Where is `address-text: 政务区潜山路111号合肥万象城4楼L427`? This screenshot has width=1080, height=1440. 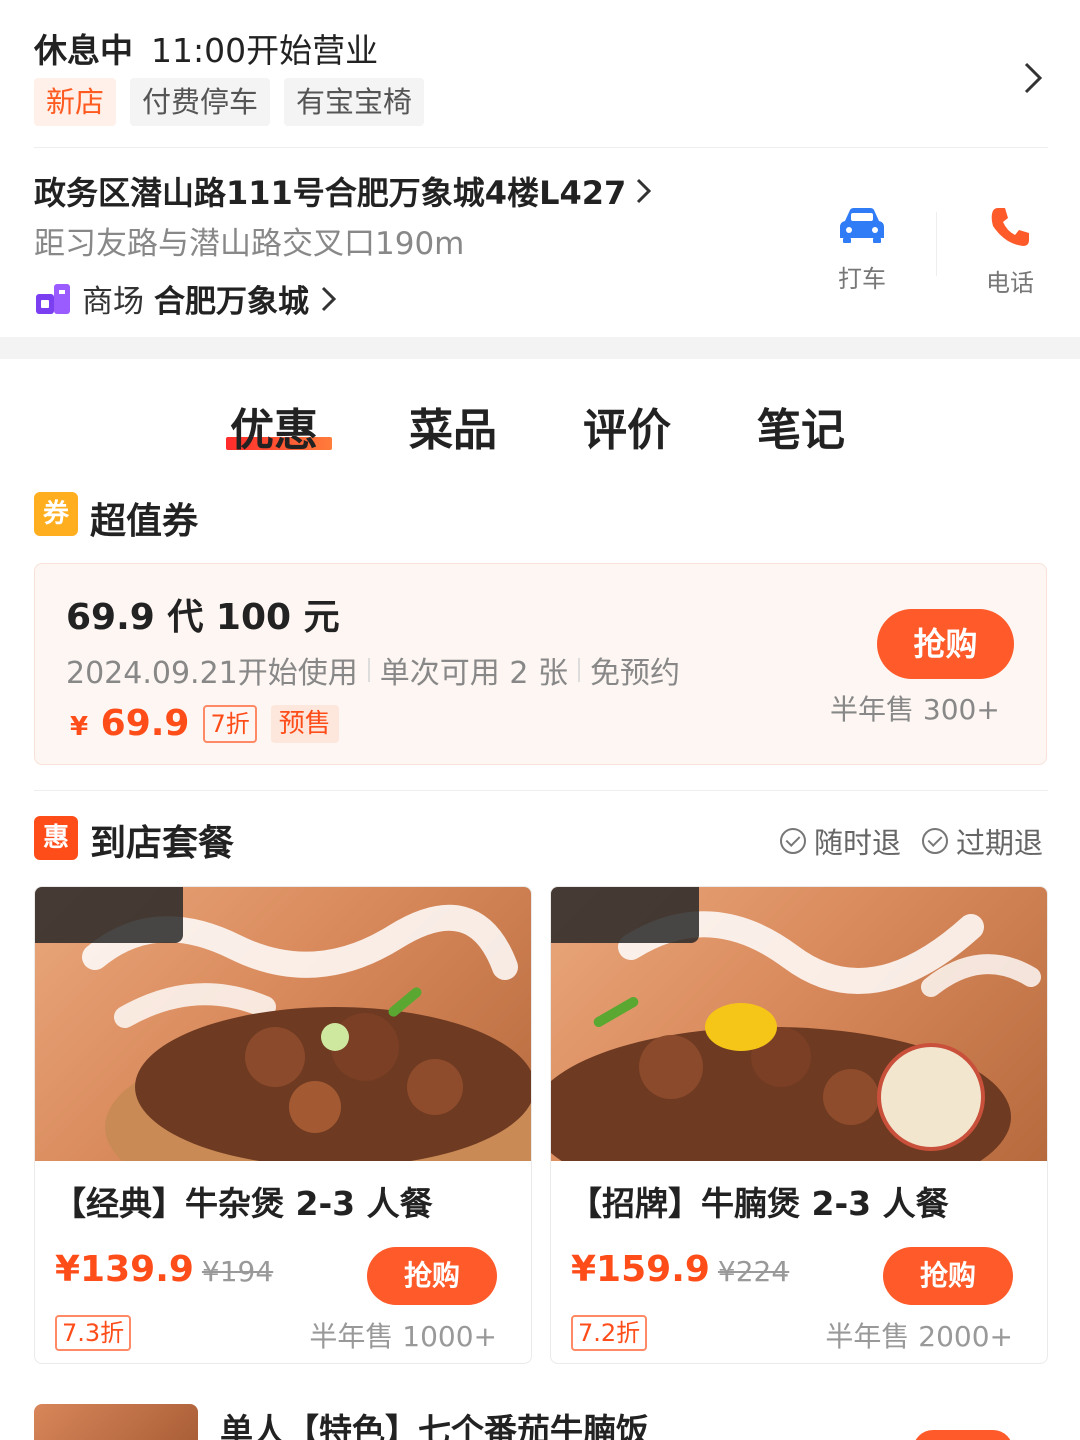 address-text: 政务区潜山路111号合肥万象城4楼L427 is located at coordinates (330, 193).